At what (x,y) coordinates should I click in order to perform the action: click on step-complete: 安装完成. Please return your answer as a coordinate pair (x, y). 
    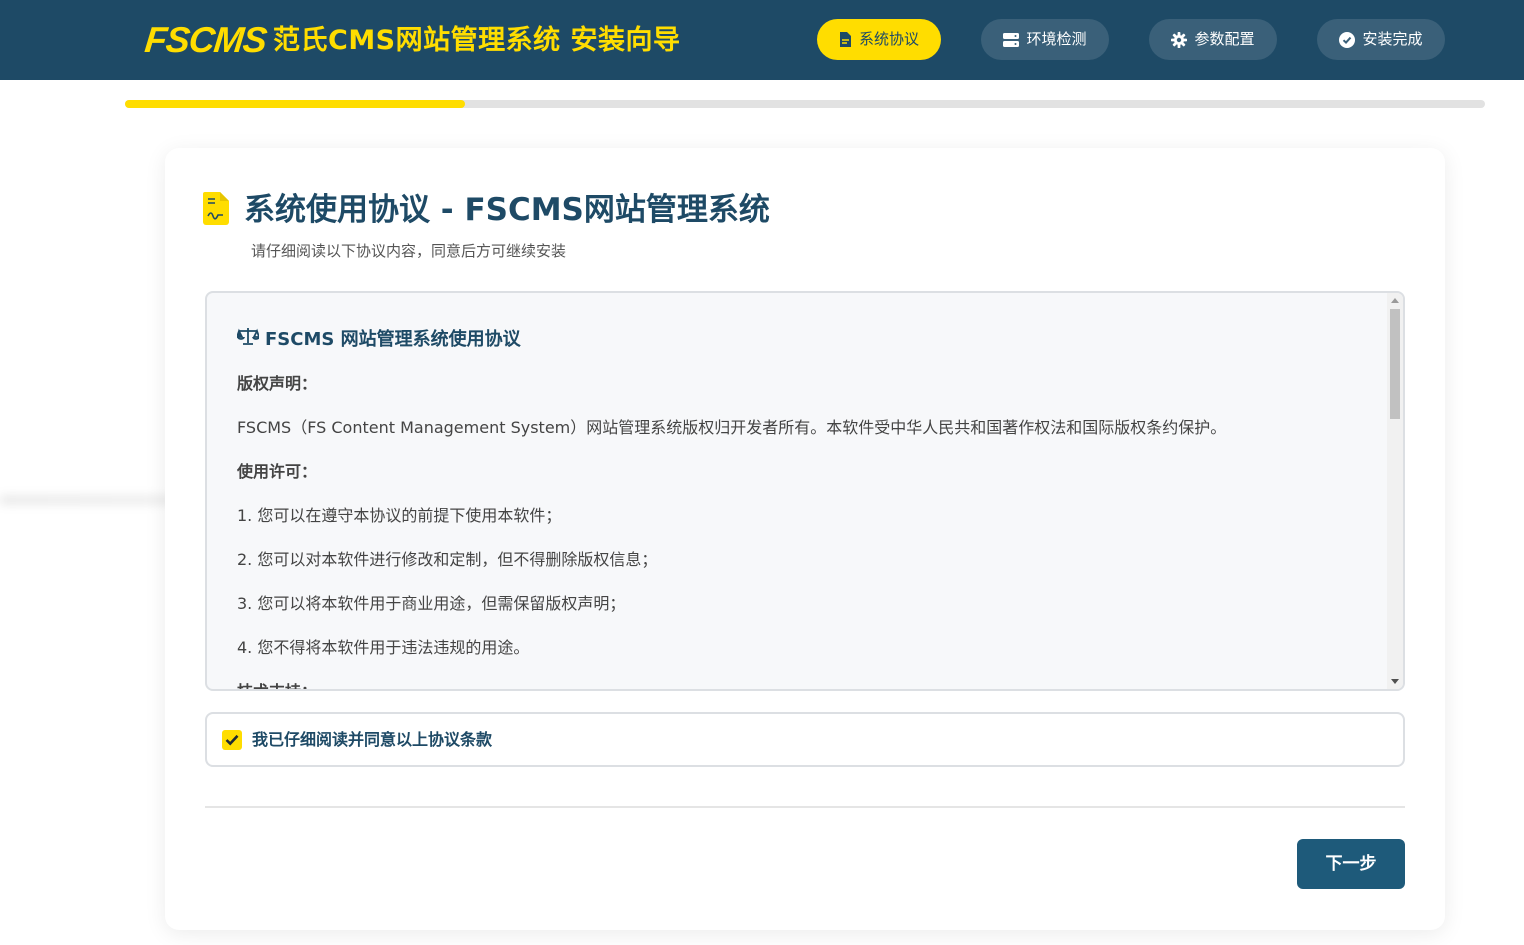
    Looking at the image, I should click on (1381, 39).